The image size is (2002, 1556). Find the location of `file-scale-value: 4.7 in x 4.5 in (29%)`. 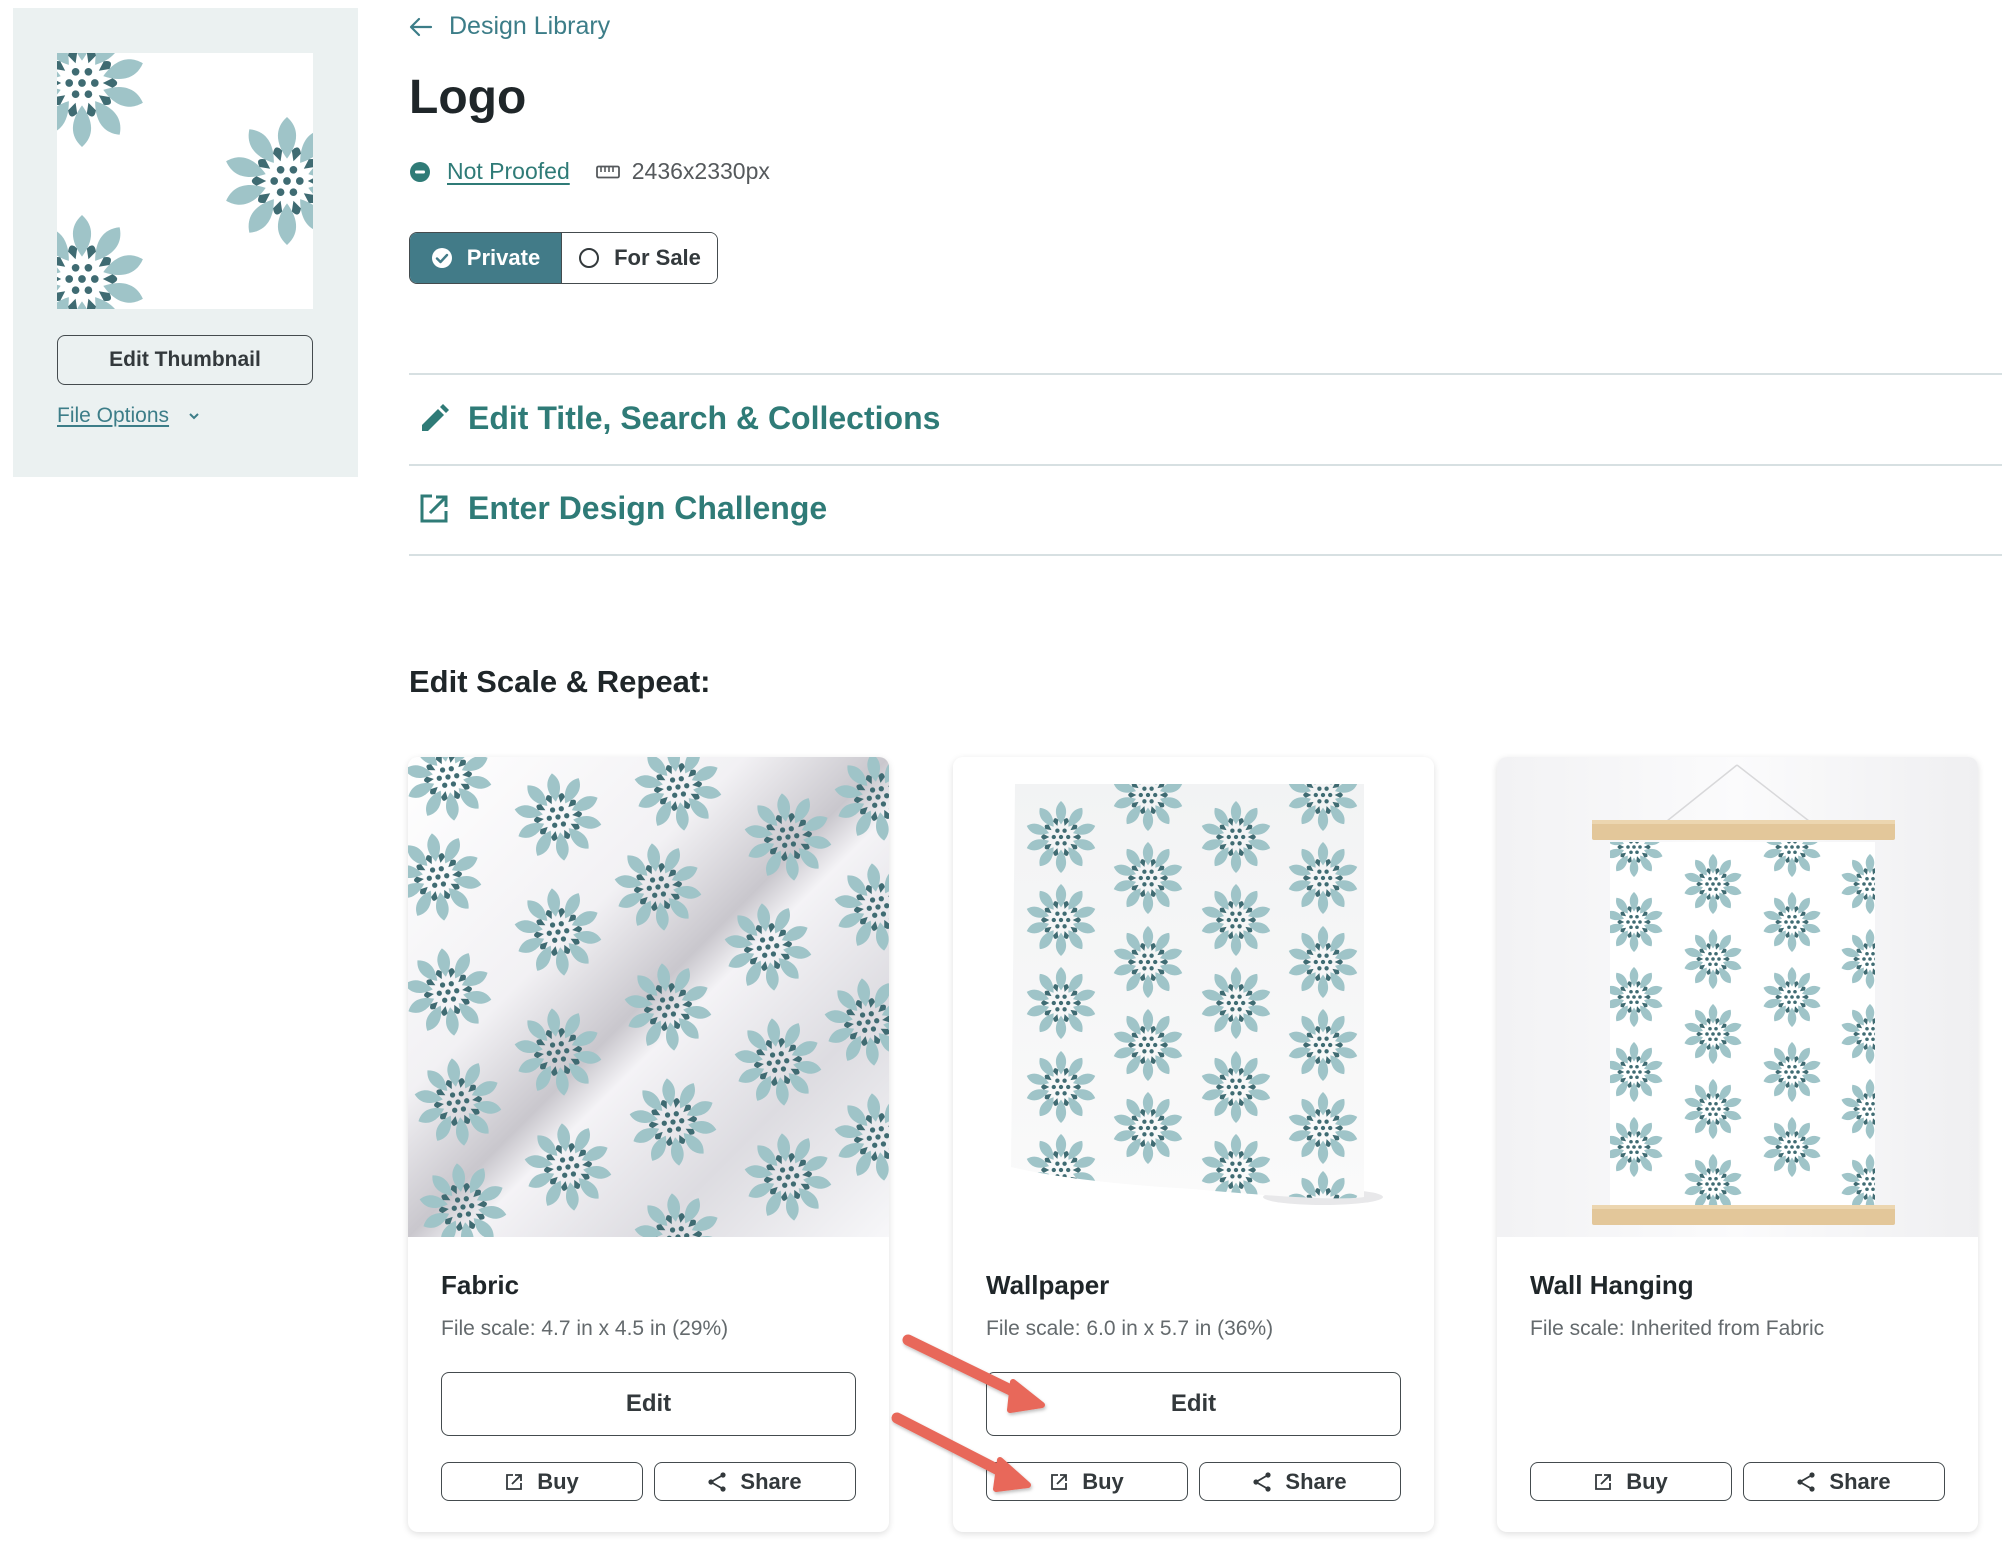

file-scale-value: 4.7 in x 4.5 in (29%) is located at coordinates (635, 1328).